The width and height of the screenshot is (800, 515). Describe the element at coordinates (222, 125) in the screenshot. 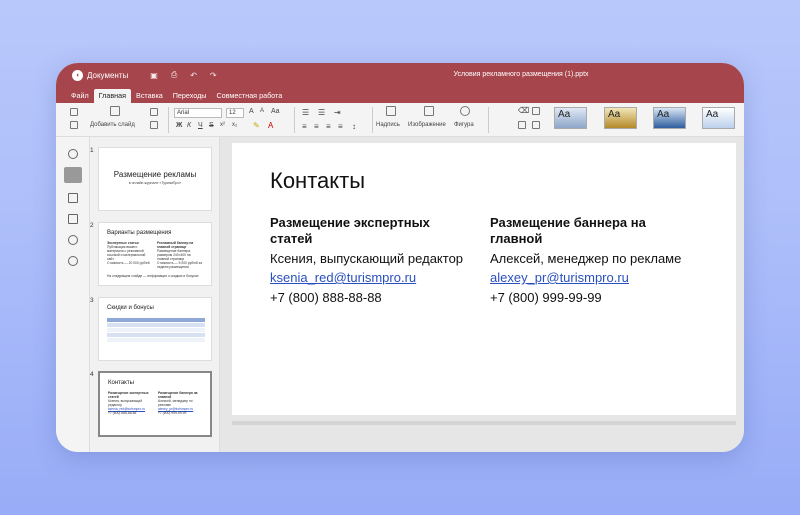

I see `superscript-icon: x²` at that location.